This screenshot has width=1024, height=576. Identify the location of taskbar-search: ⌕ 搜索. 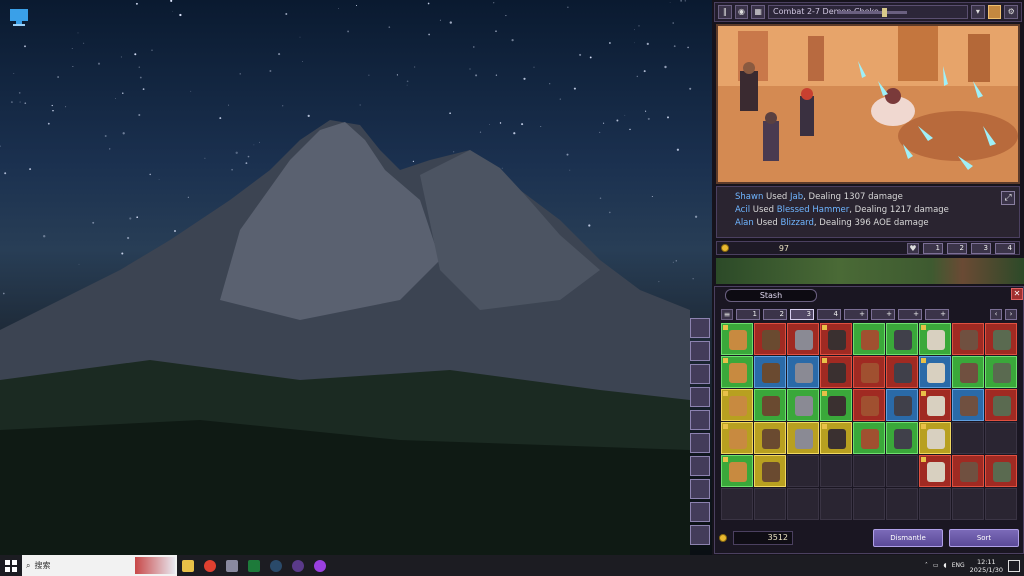
(99, 565).